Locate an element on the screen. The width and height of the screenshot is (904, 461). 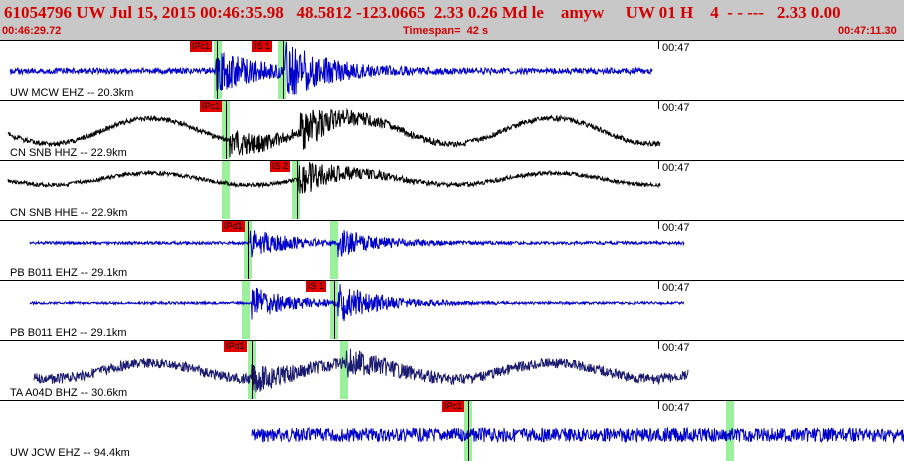
start-time: 00:46:29.72 is located at coordinates (32, 31).